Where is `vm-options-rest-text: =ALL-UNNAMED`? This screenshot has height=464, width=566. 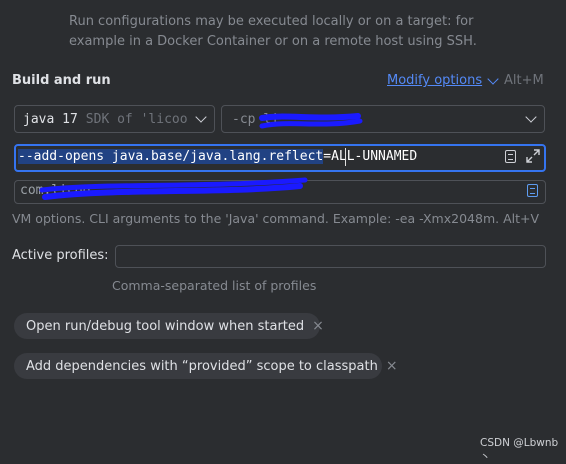 vm-options-rest-text: =ALL-UNNAMED is located at coordinates (370, 156).